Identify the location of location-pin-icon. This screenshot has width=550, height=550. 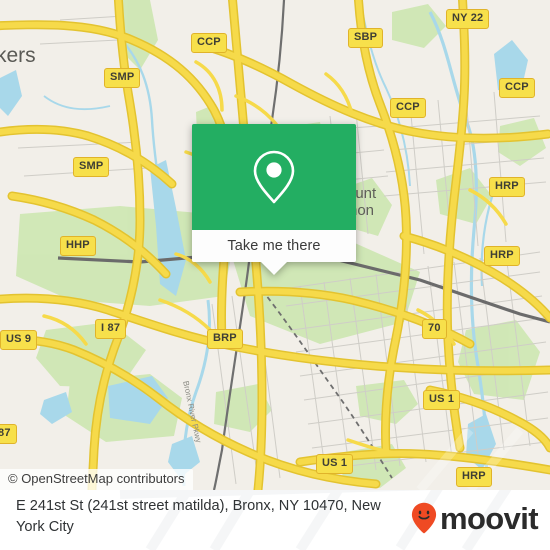
(274, 177).